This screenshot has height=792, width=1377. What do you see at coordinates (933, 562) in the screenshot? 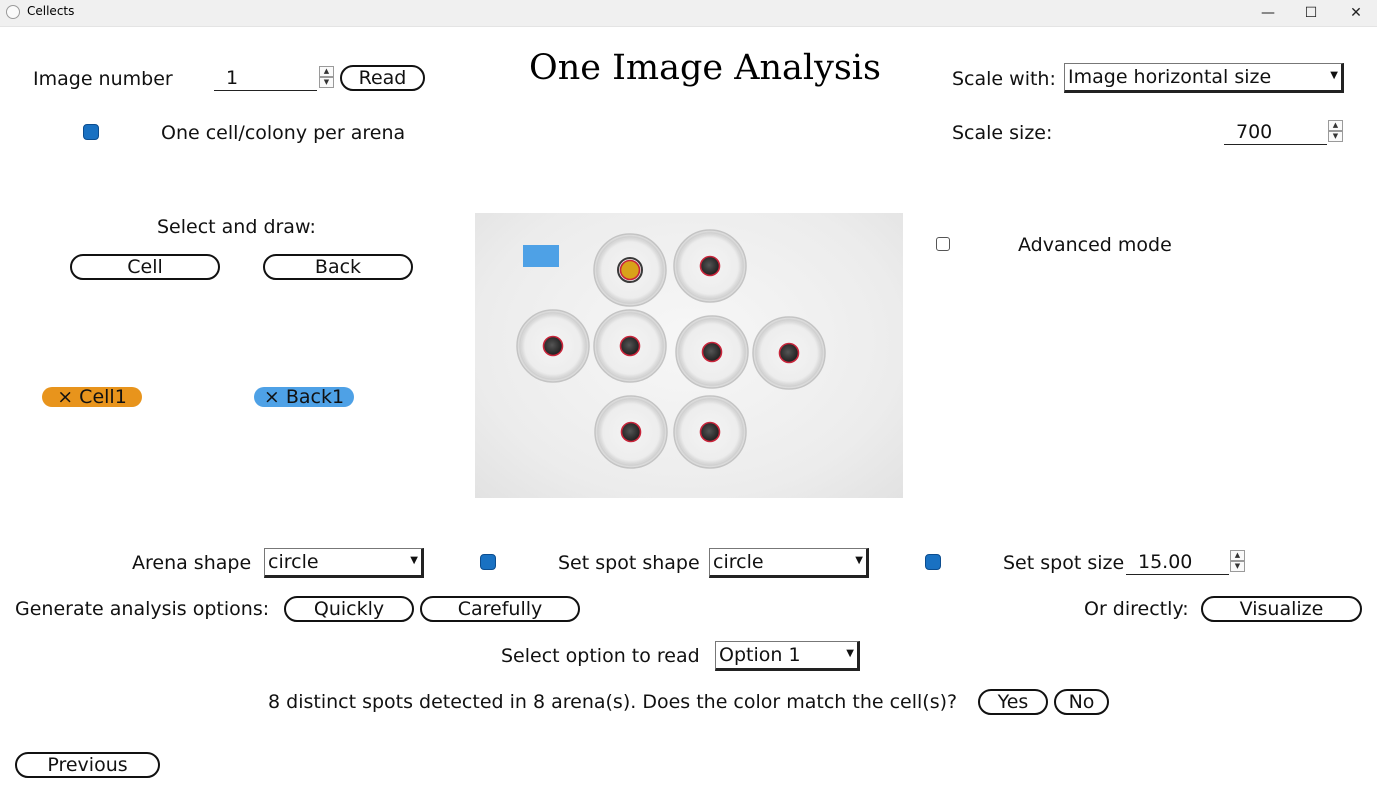
I see `spot-shape-checkbox` at bounding box center [933, 562].